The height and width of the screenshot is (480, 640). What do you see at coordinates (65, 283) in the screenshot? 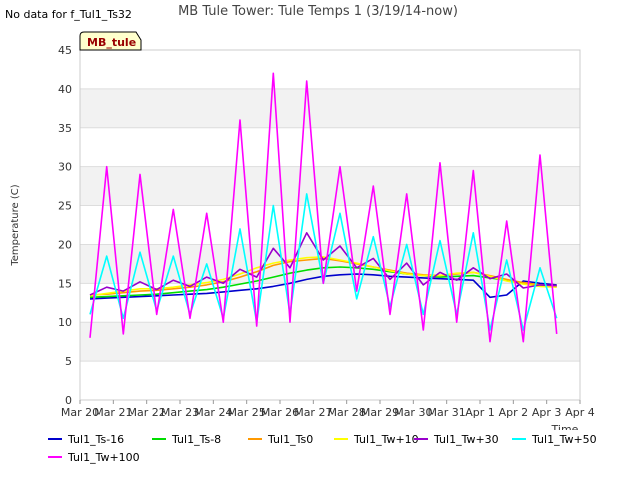
I see `y-tick-label: 15` at bounding box center [65, 283].